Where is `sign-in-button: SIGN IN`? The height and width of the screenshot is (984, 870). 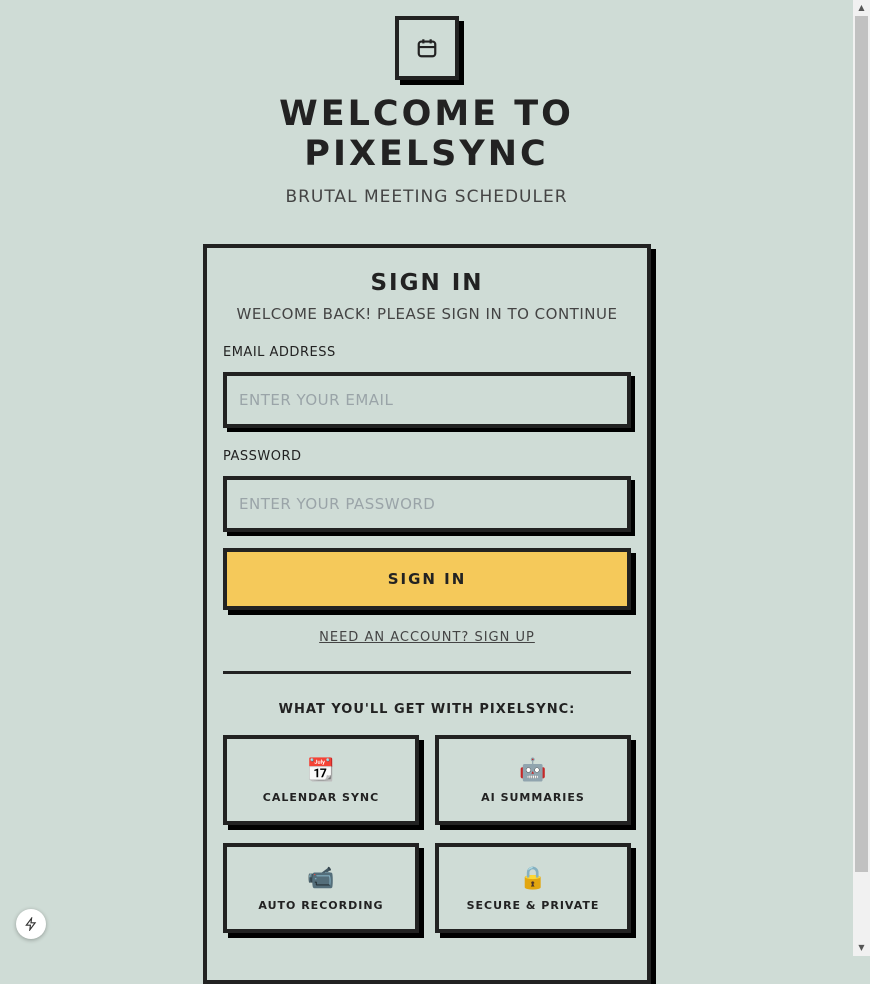
sign-in-button: SIGN IN is located at coordinates (427, 579).